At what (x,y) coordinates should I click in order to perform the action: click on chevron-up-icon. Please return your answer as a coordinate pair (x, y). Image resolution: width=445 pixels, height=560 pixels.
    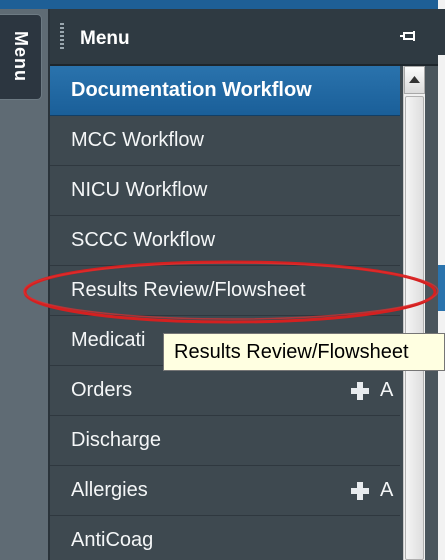
    Looking at the image, I should click on (414, 79).